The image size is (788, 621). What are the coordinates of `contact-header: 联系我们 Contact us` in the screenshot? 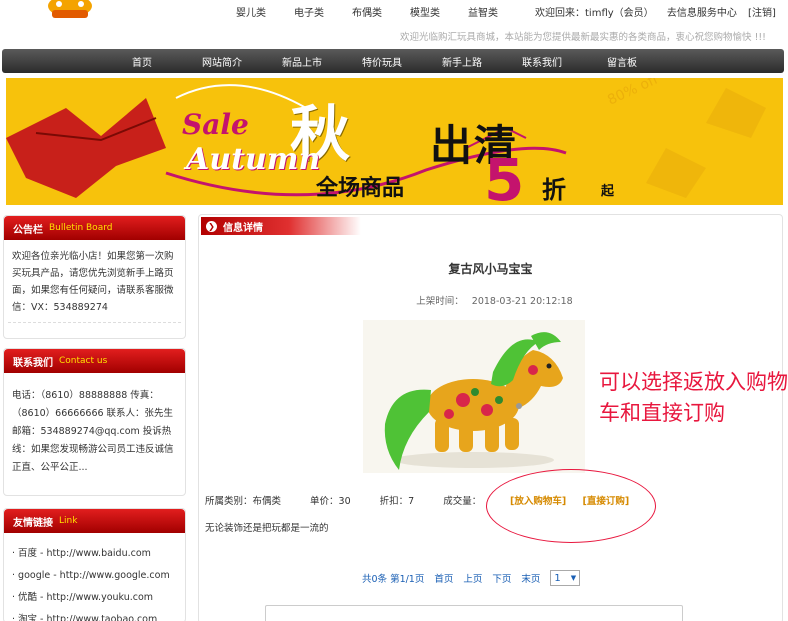 It's located at (94, 361).